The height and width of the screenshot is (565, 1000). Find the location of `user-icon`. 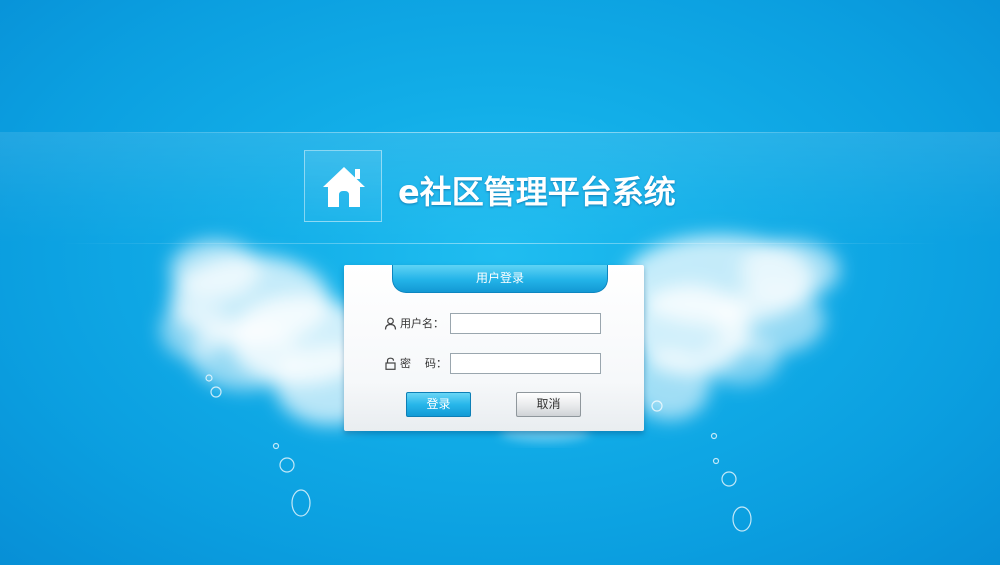

user-icon is located at coordinates (390, 323).